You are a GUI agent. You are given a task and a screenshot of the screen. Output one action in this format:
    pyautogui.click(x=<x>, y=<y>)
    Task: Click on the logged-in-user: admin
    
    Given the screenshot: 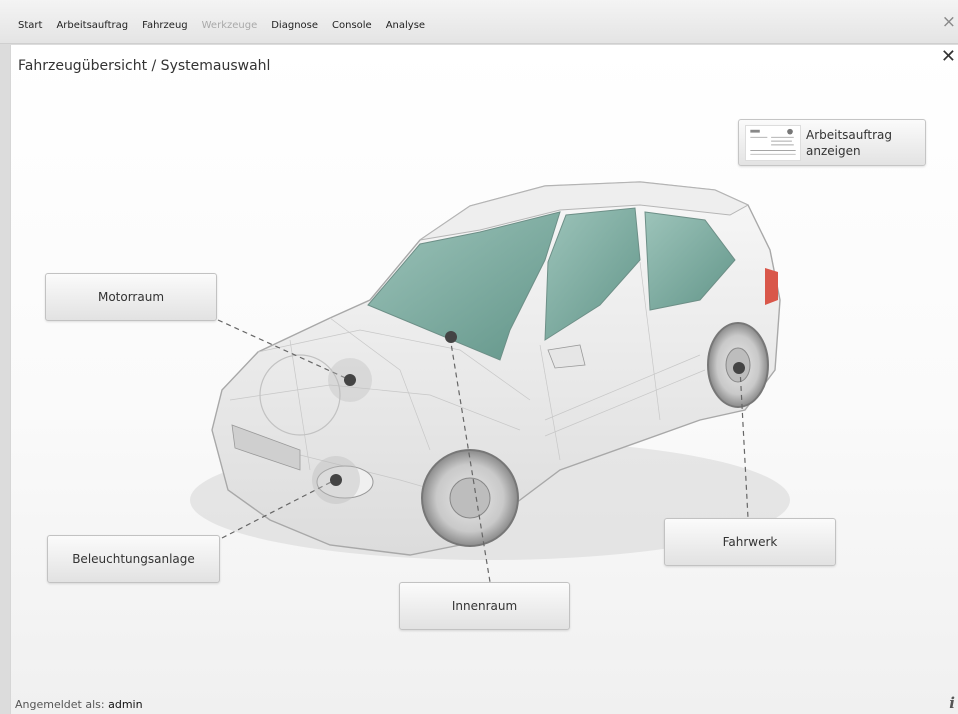 What is the action you would take?
    pyautogui.click(x=125, y=704)
    